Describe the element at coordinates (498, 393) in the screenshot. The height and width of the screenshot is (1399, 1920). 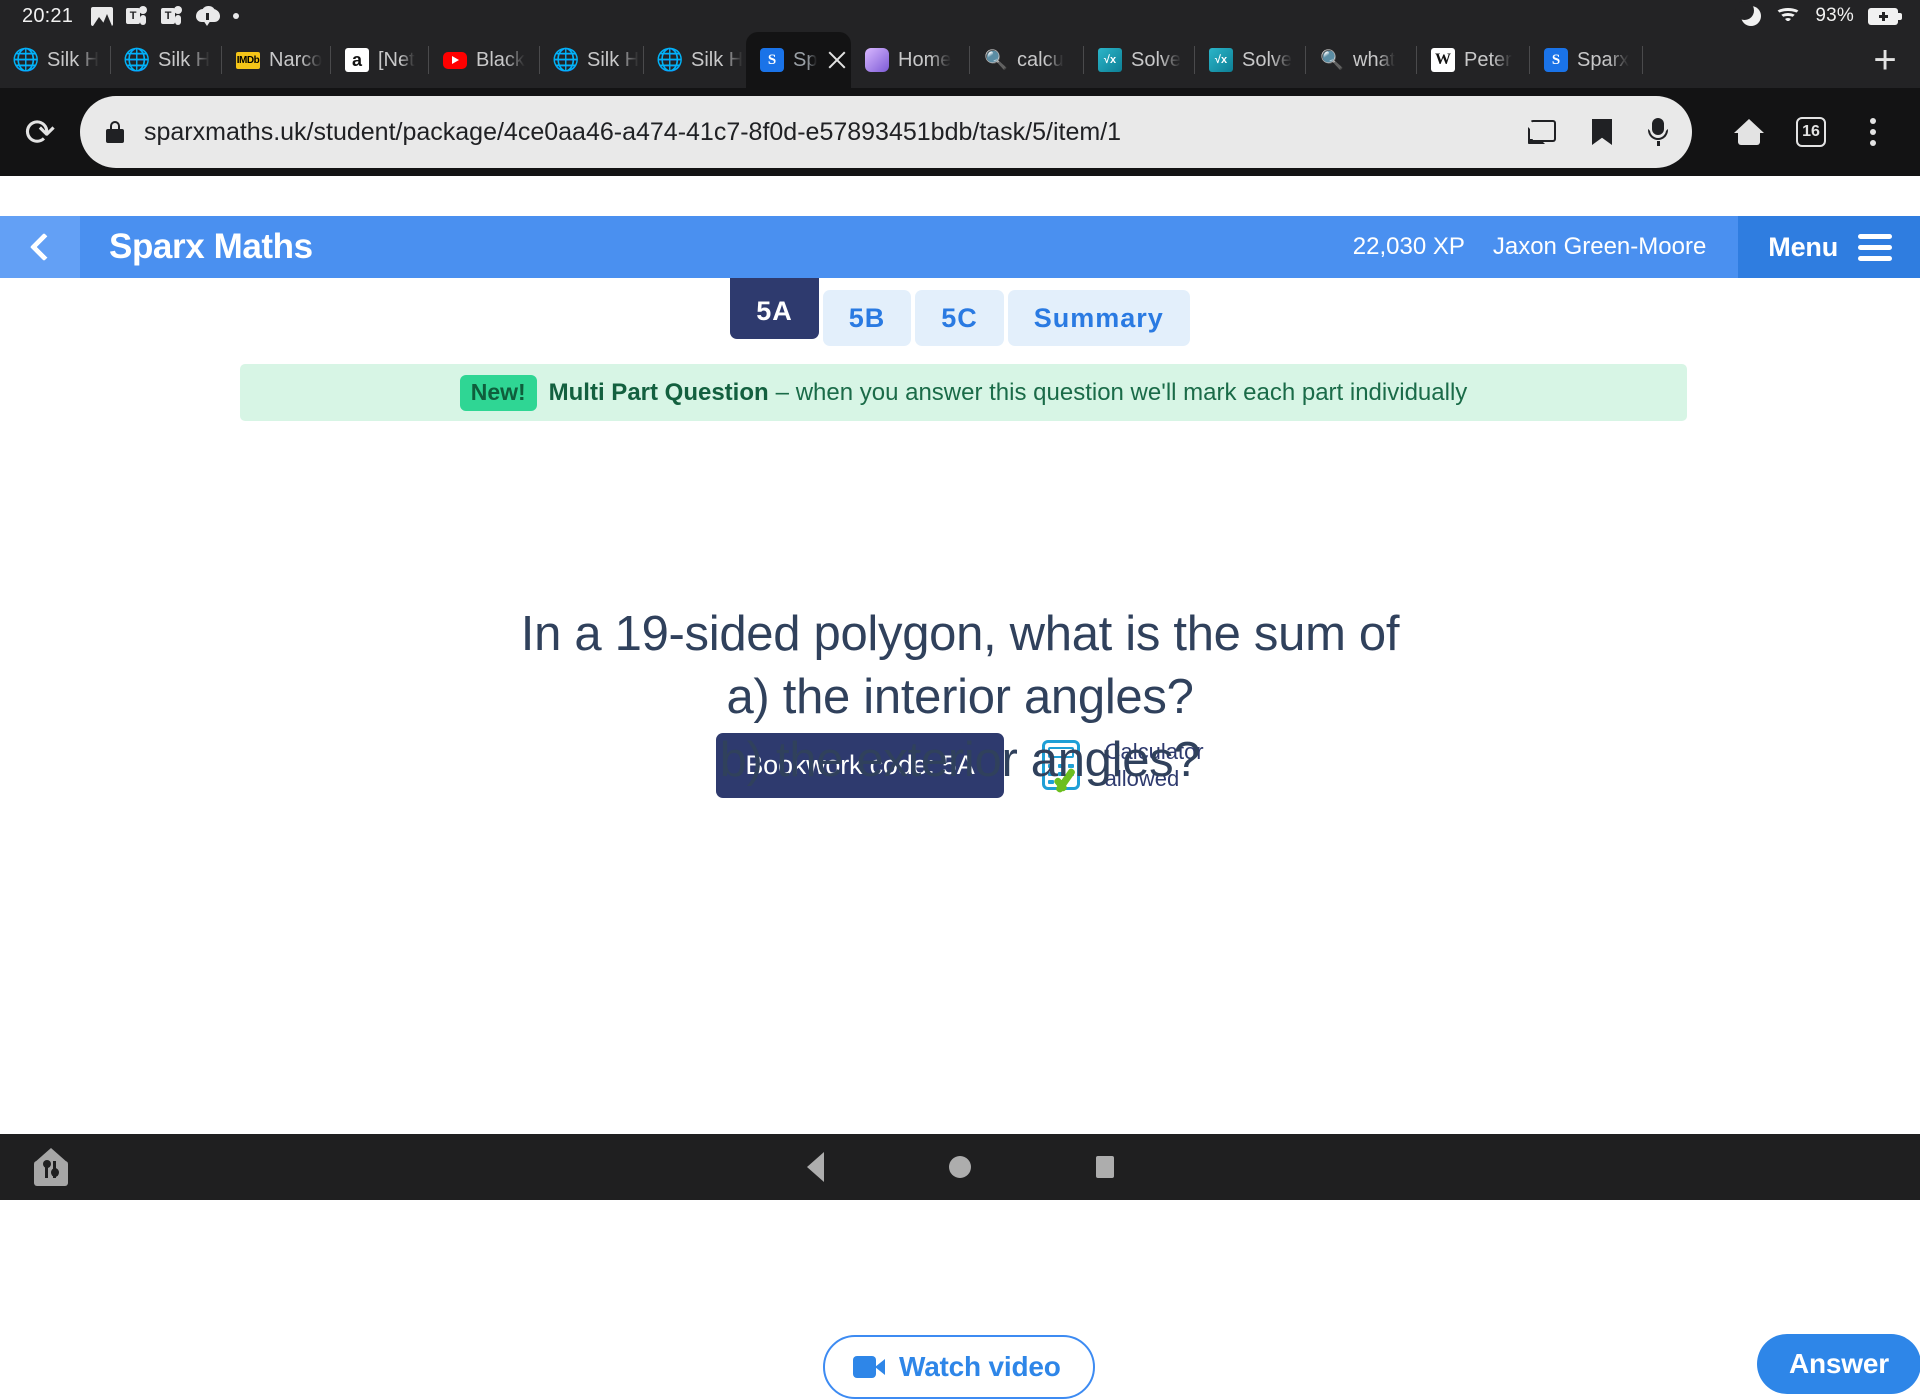
I see `new-badge: New!` at that location.